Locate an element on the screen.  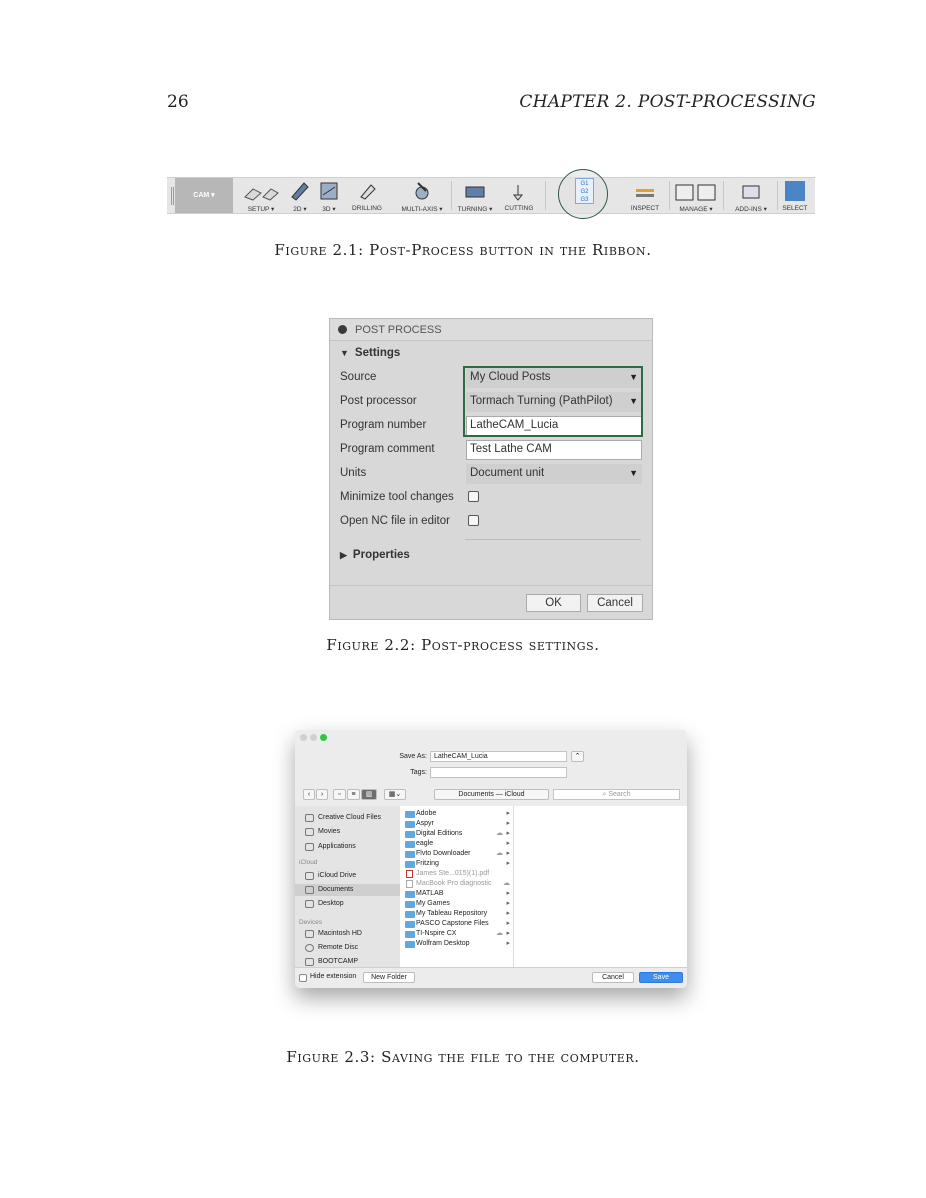
2d-group: 2D ▾ is located at coordinates (300, 195).